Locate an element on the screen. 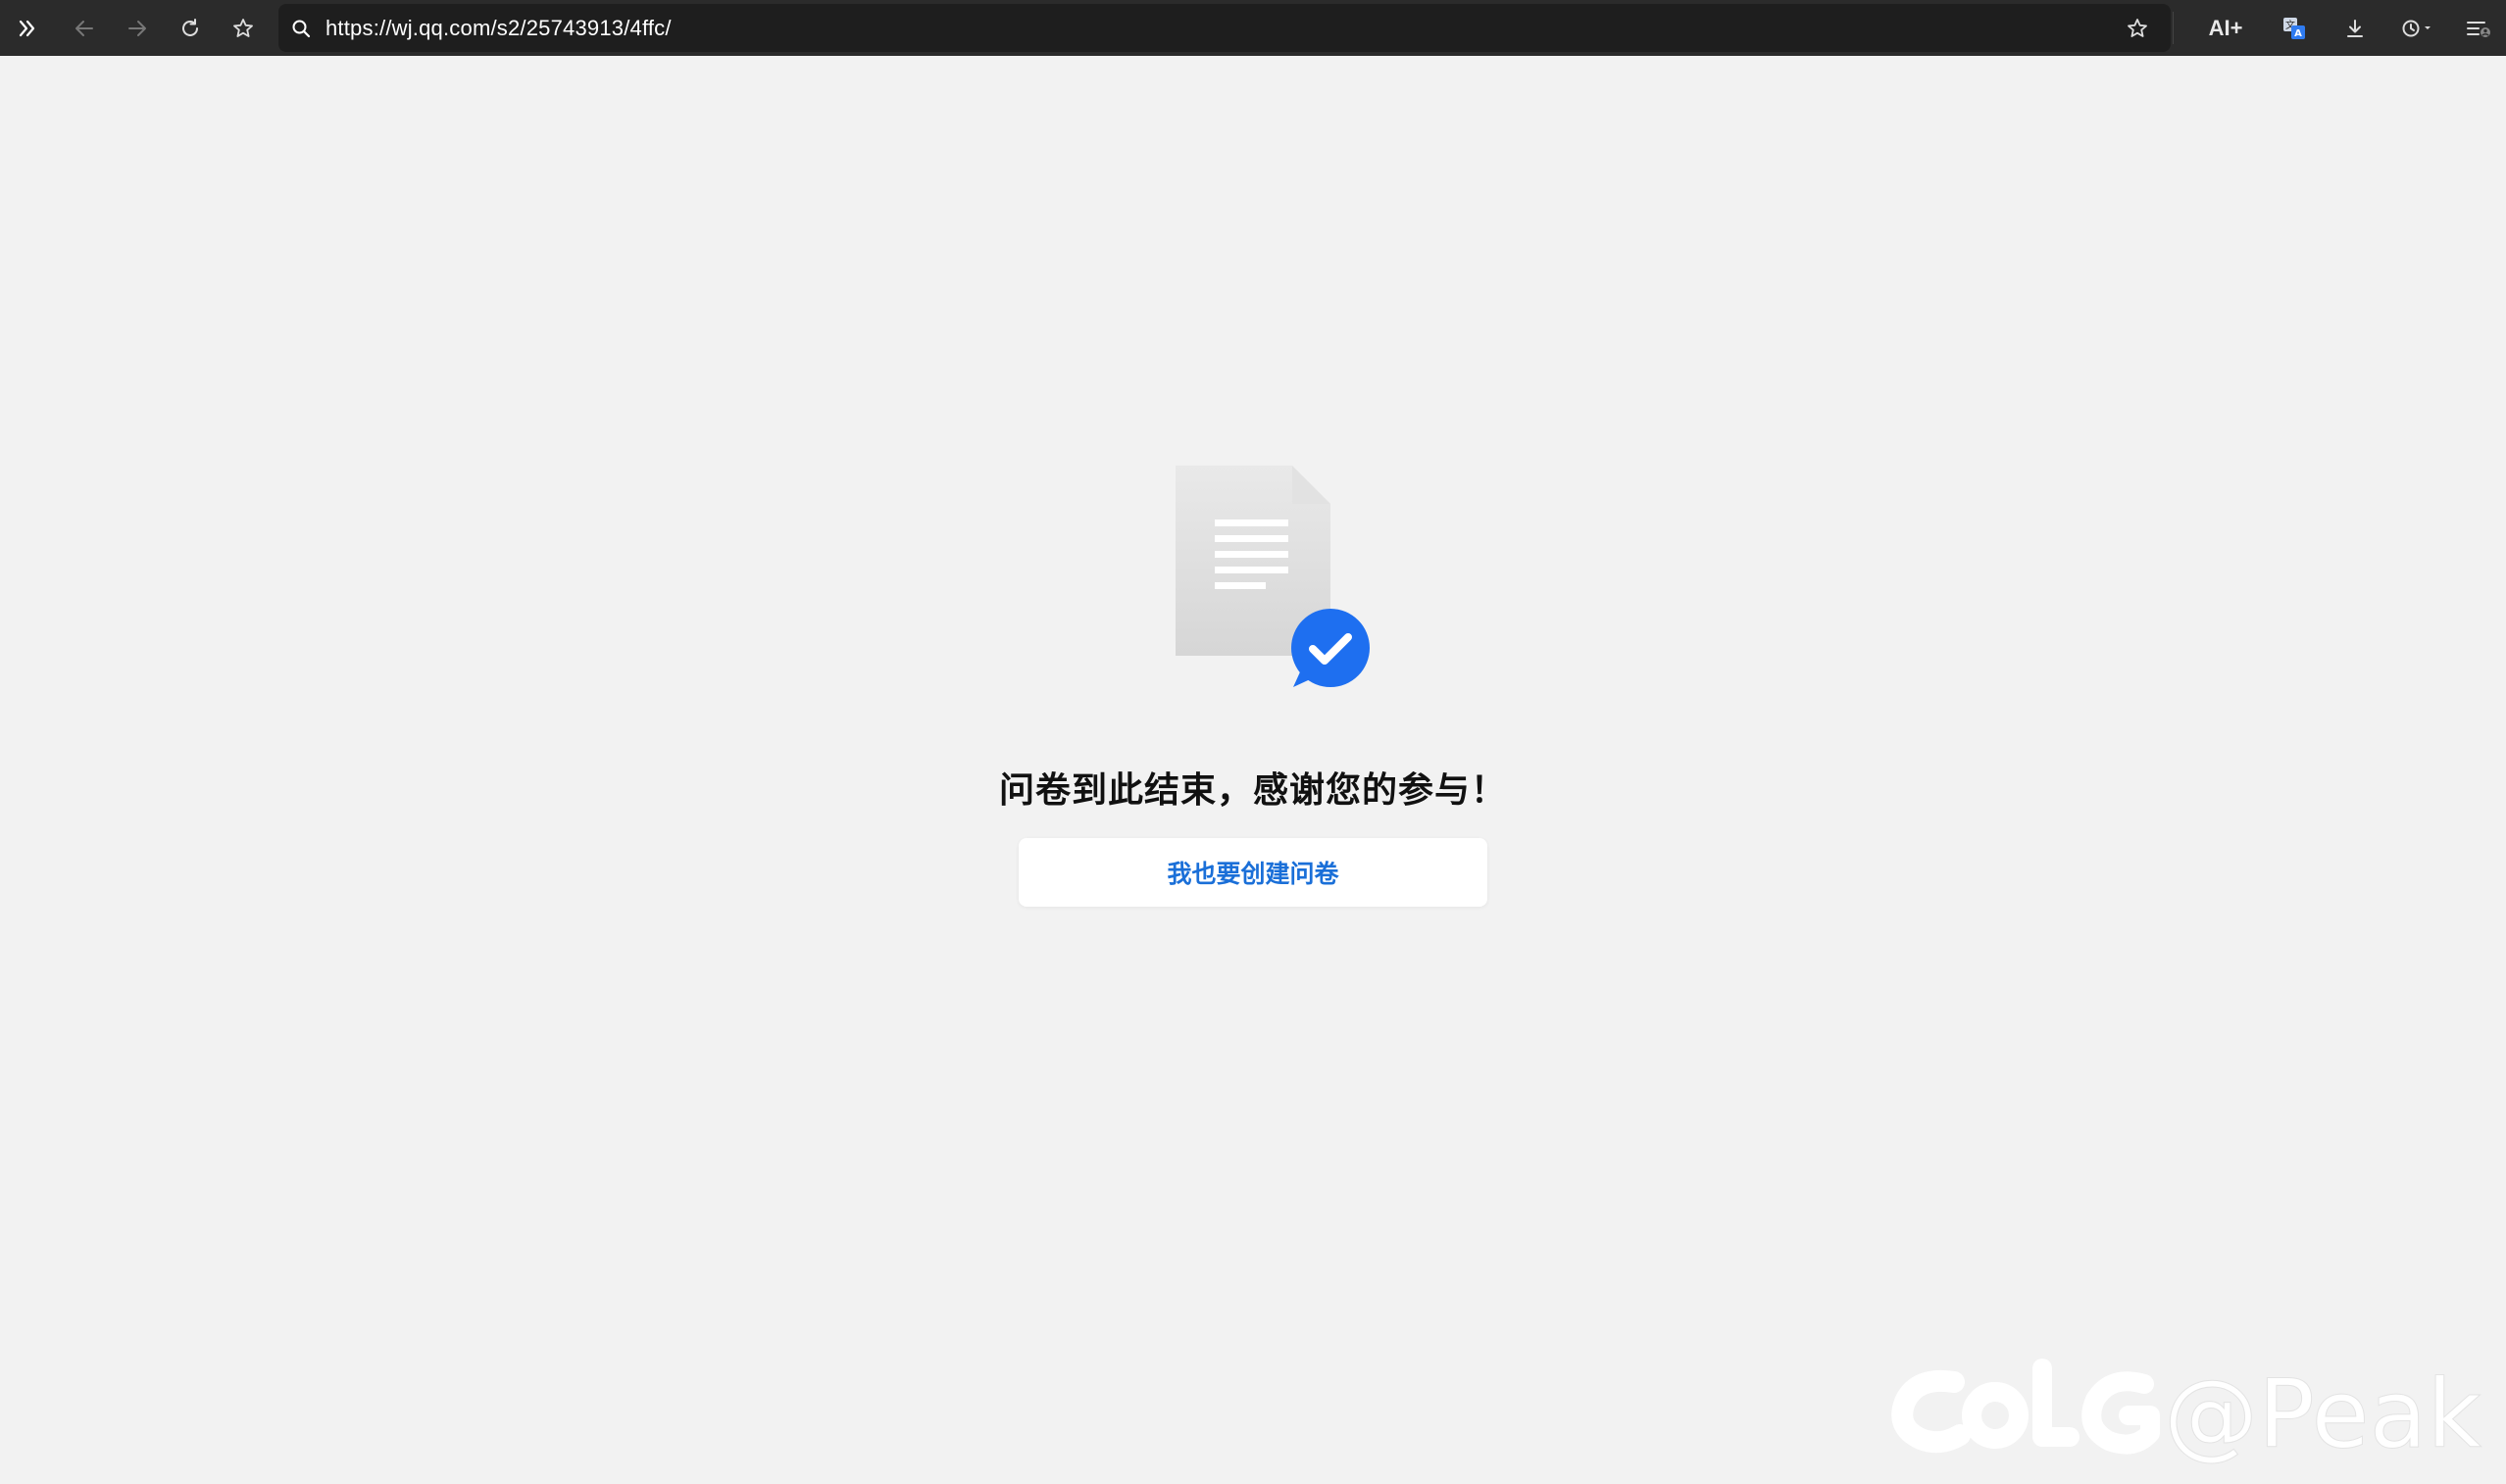  check-circle-icon is located at coordinates (1330, 650).